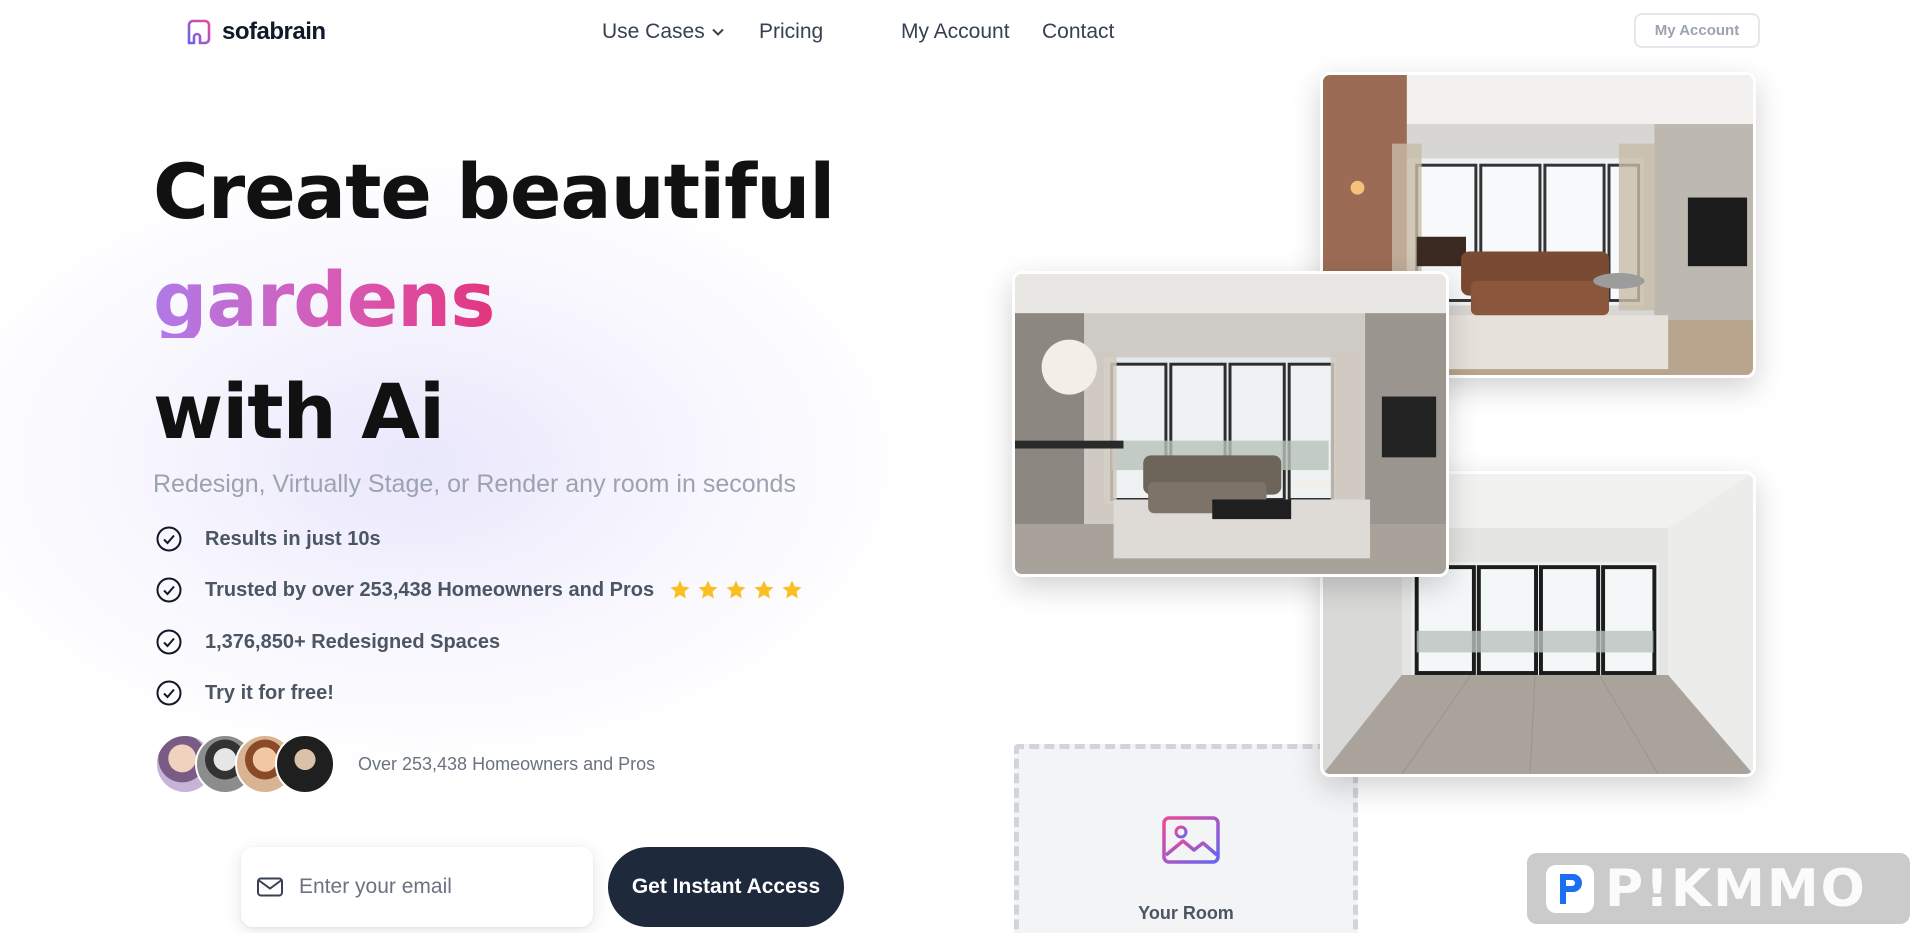  Describe the element at coordinates (270, 887) in the screenshot. I see `mail-icon` at that location.